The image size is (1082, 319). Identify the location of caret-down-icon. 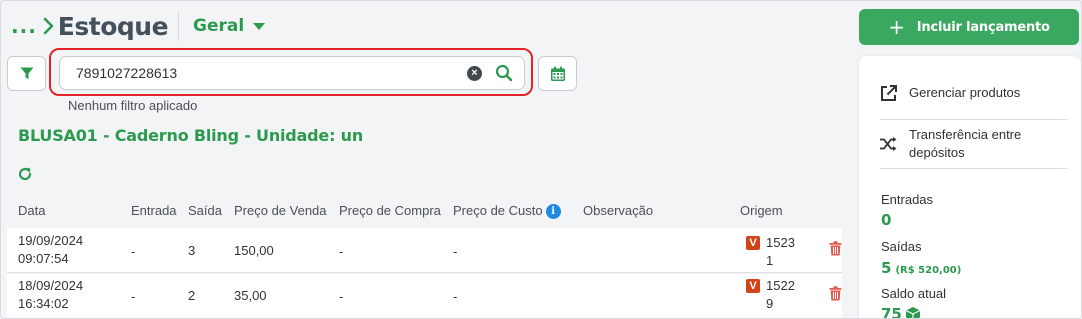
(259, 26).